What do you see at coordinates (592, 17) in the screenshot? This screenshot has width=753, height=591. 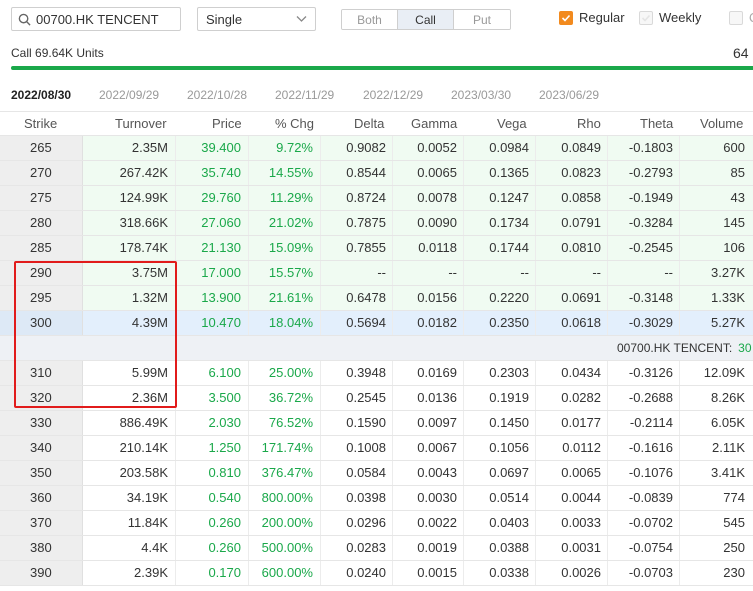 I see `regular-checkbox: Regular` at bounding box center [592, 17].